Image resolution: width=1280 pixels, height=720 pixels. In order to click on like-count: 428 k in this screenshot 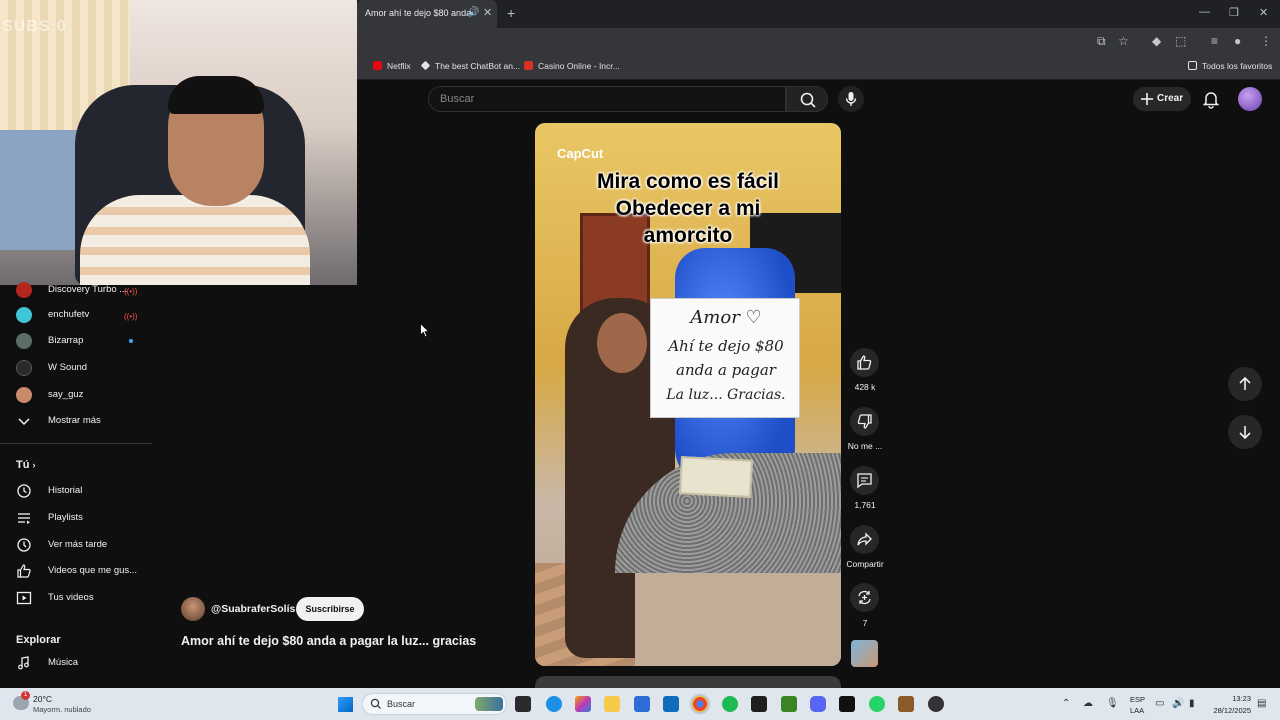, I will do `click(865, 387)`.